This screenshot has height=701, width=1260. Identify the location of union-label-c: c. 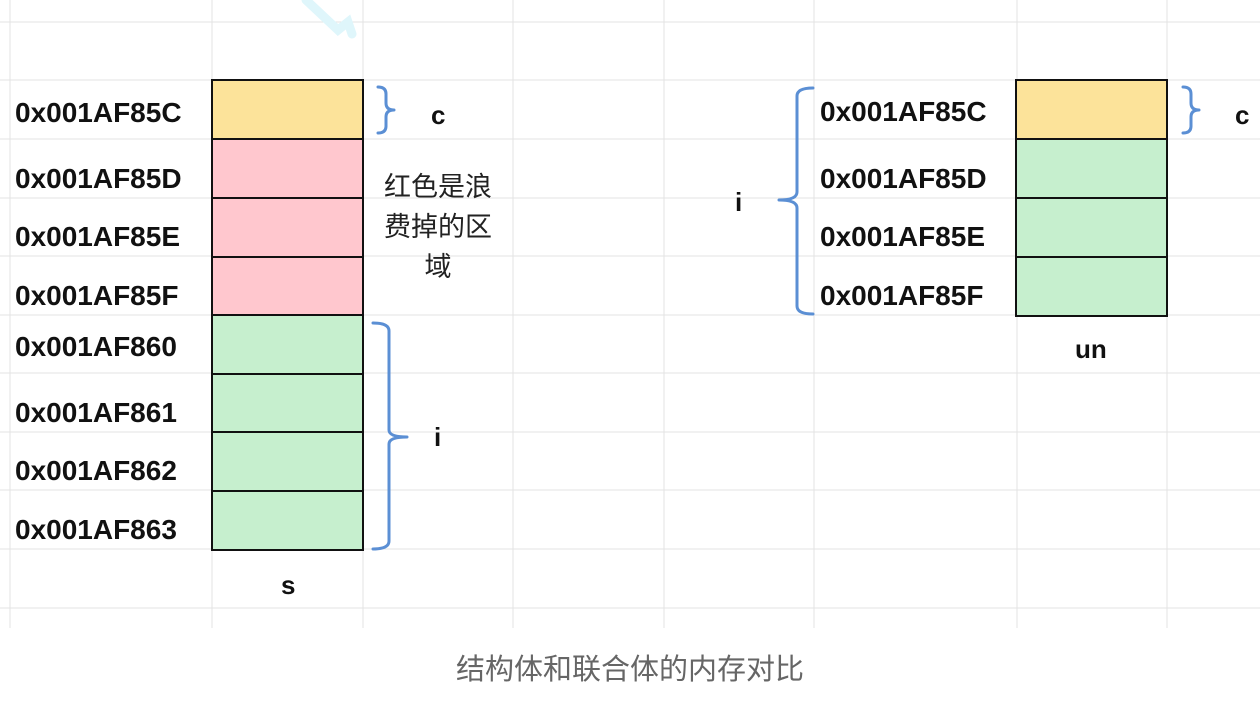
(1242, 115).